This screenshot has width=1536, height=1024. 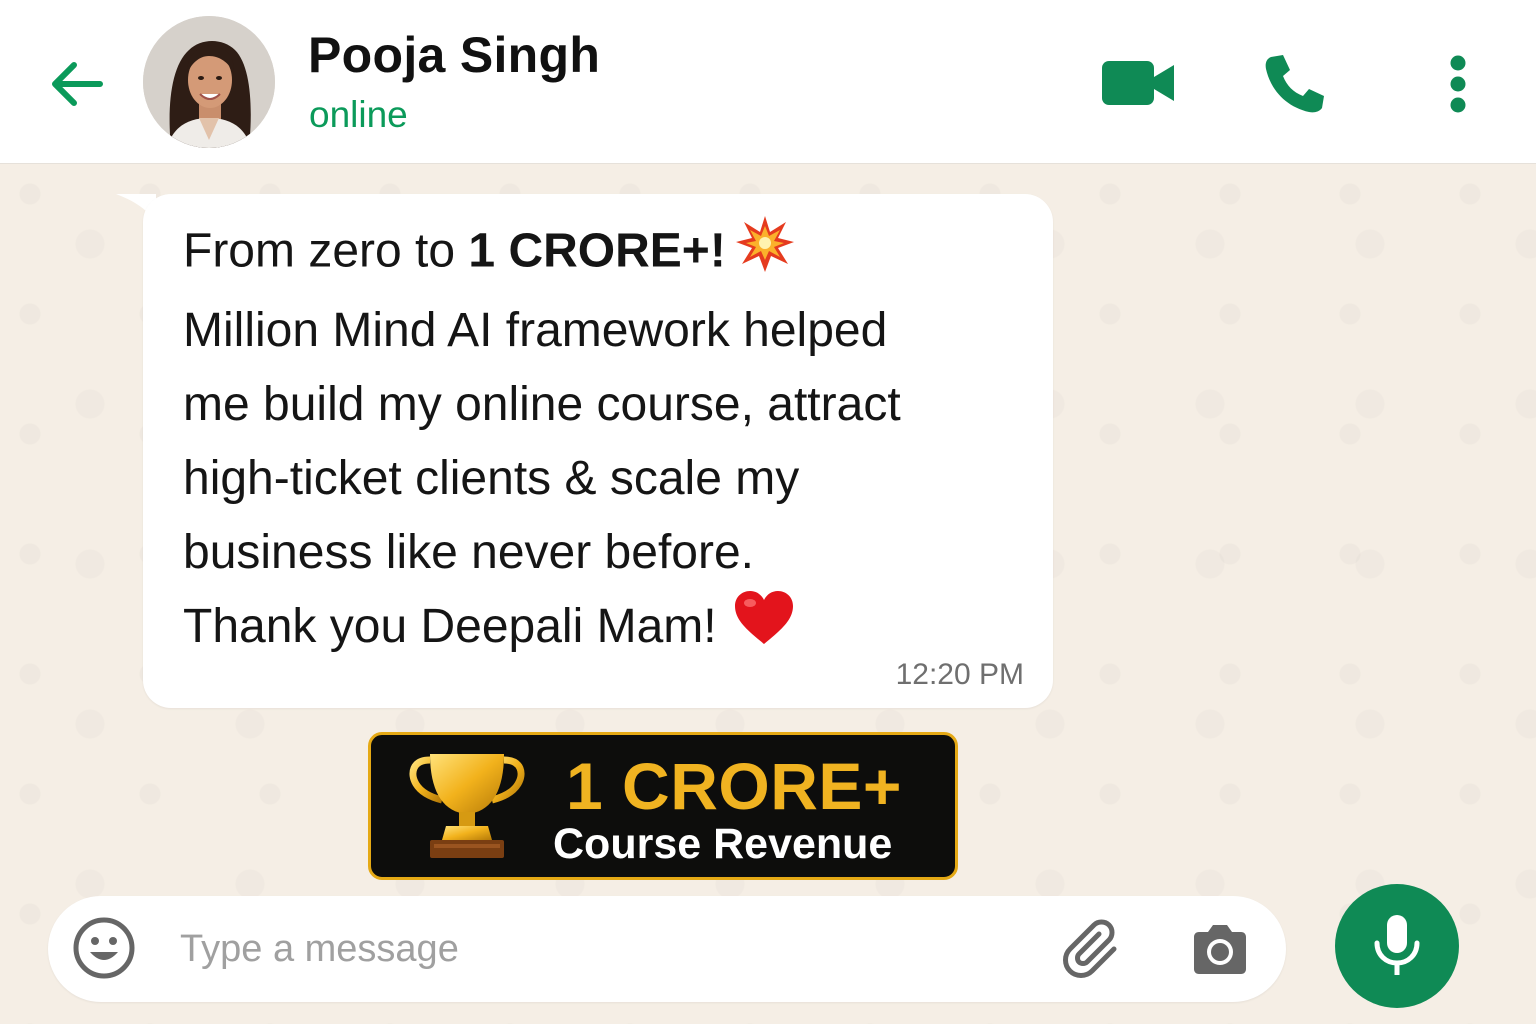 I want to click on microphone-button, so click(x=1397, y=946).